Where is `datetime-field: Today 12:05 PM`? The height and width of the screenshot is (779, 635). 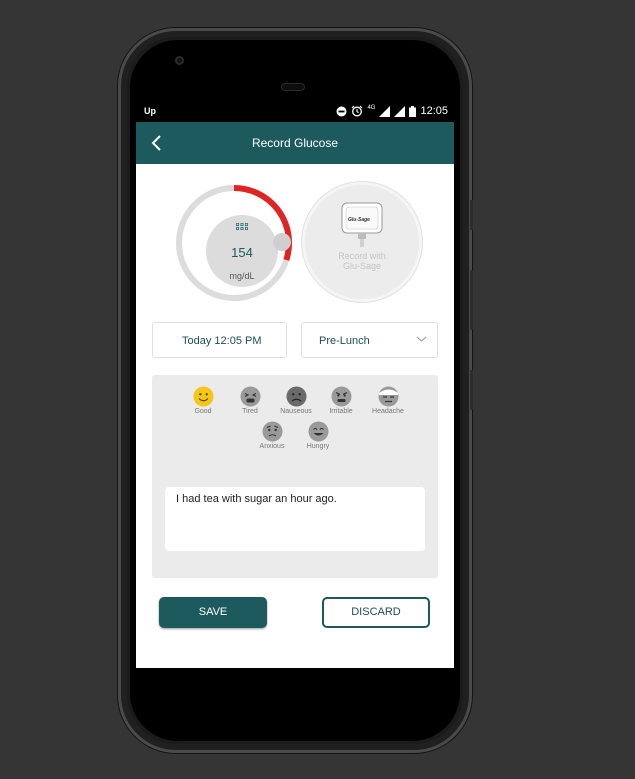 datetime-field: Today 12:05 PM is located at coordinates (219, 340).